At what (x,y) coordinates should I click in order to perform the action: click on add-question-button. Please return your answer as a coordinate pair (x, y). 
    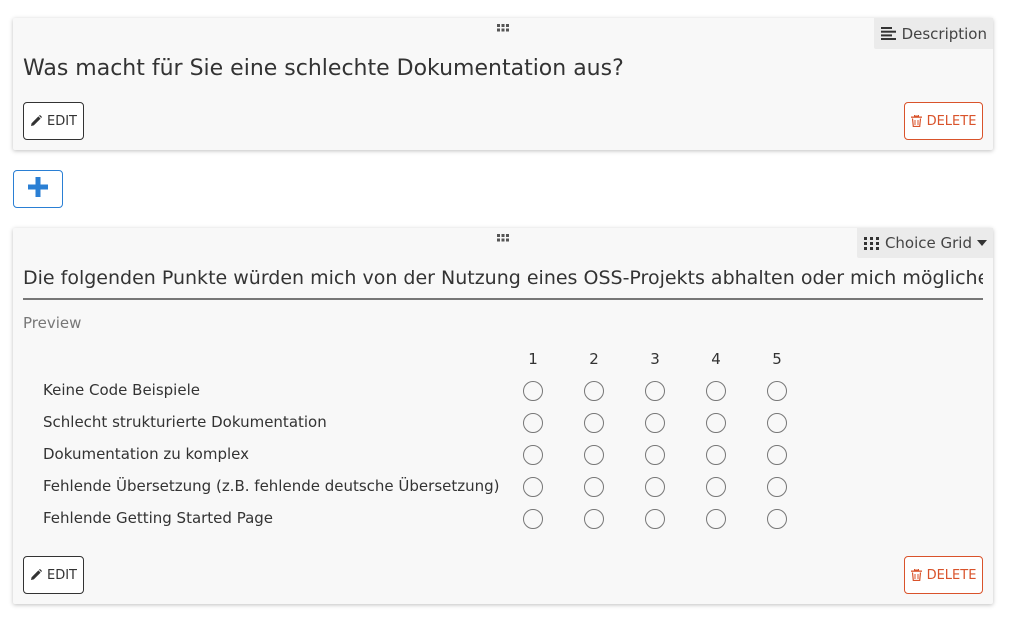
    Looking at the image, I should click on (38, 189).